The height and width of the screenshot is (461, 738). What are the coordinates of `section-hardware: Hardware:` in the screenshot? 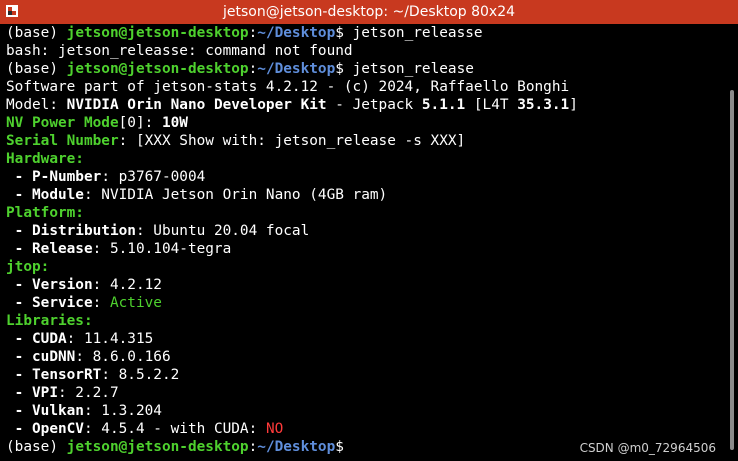 It's located at (45, 159).